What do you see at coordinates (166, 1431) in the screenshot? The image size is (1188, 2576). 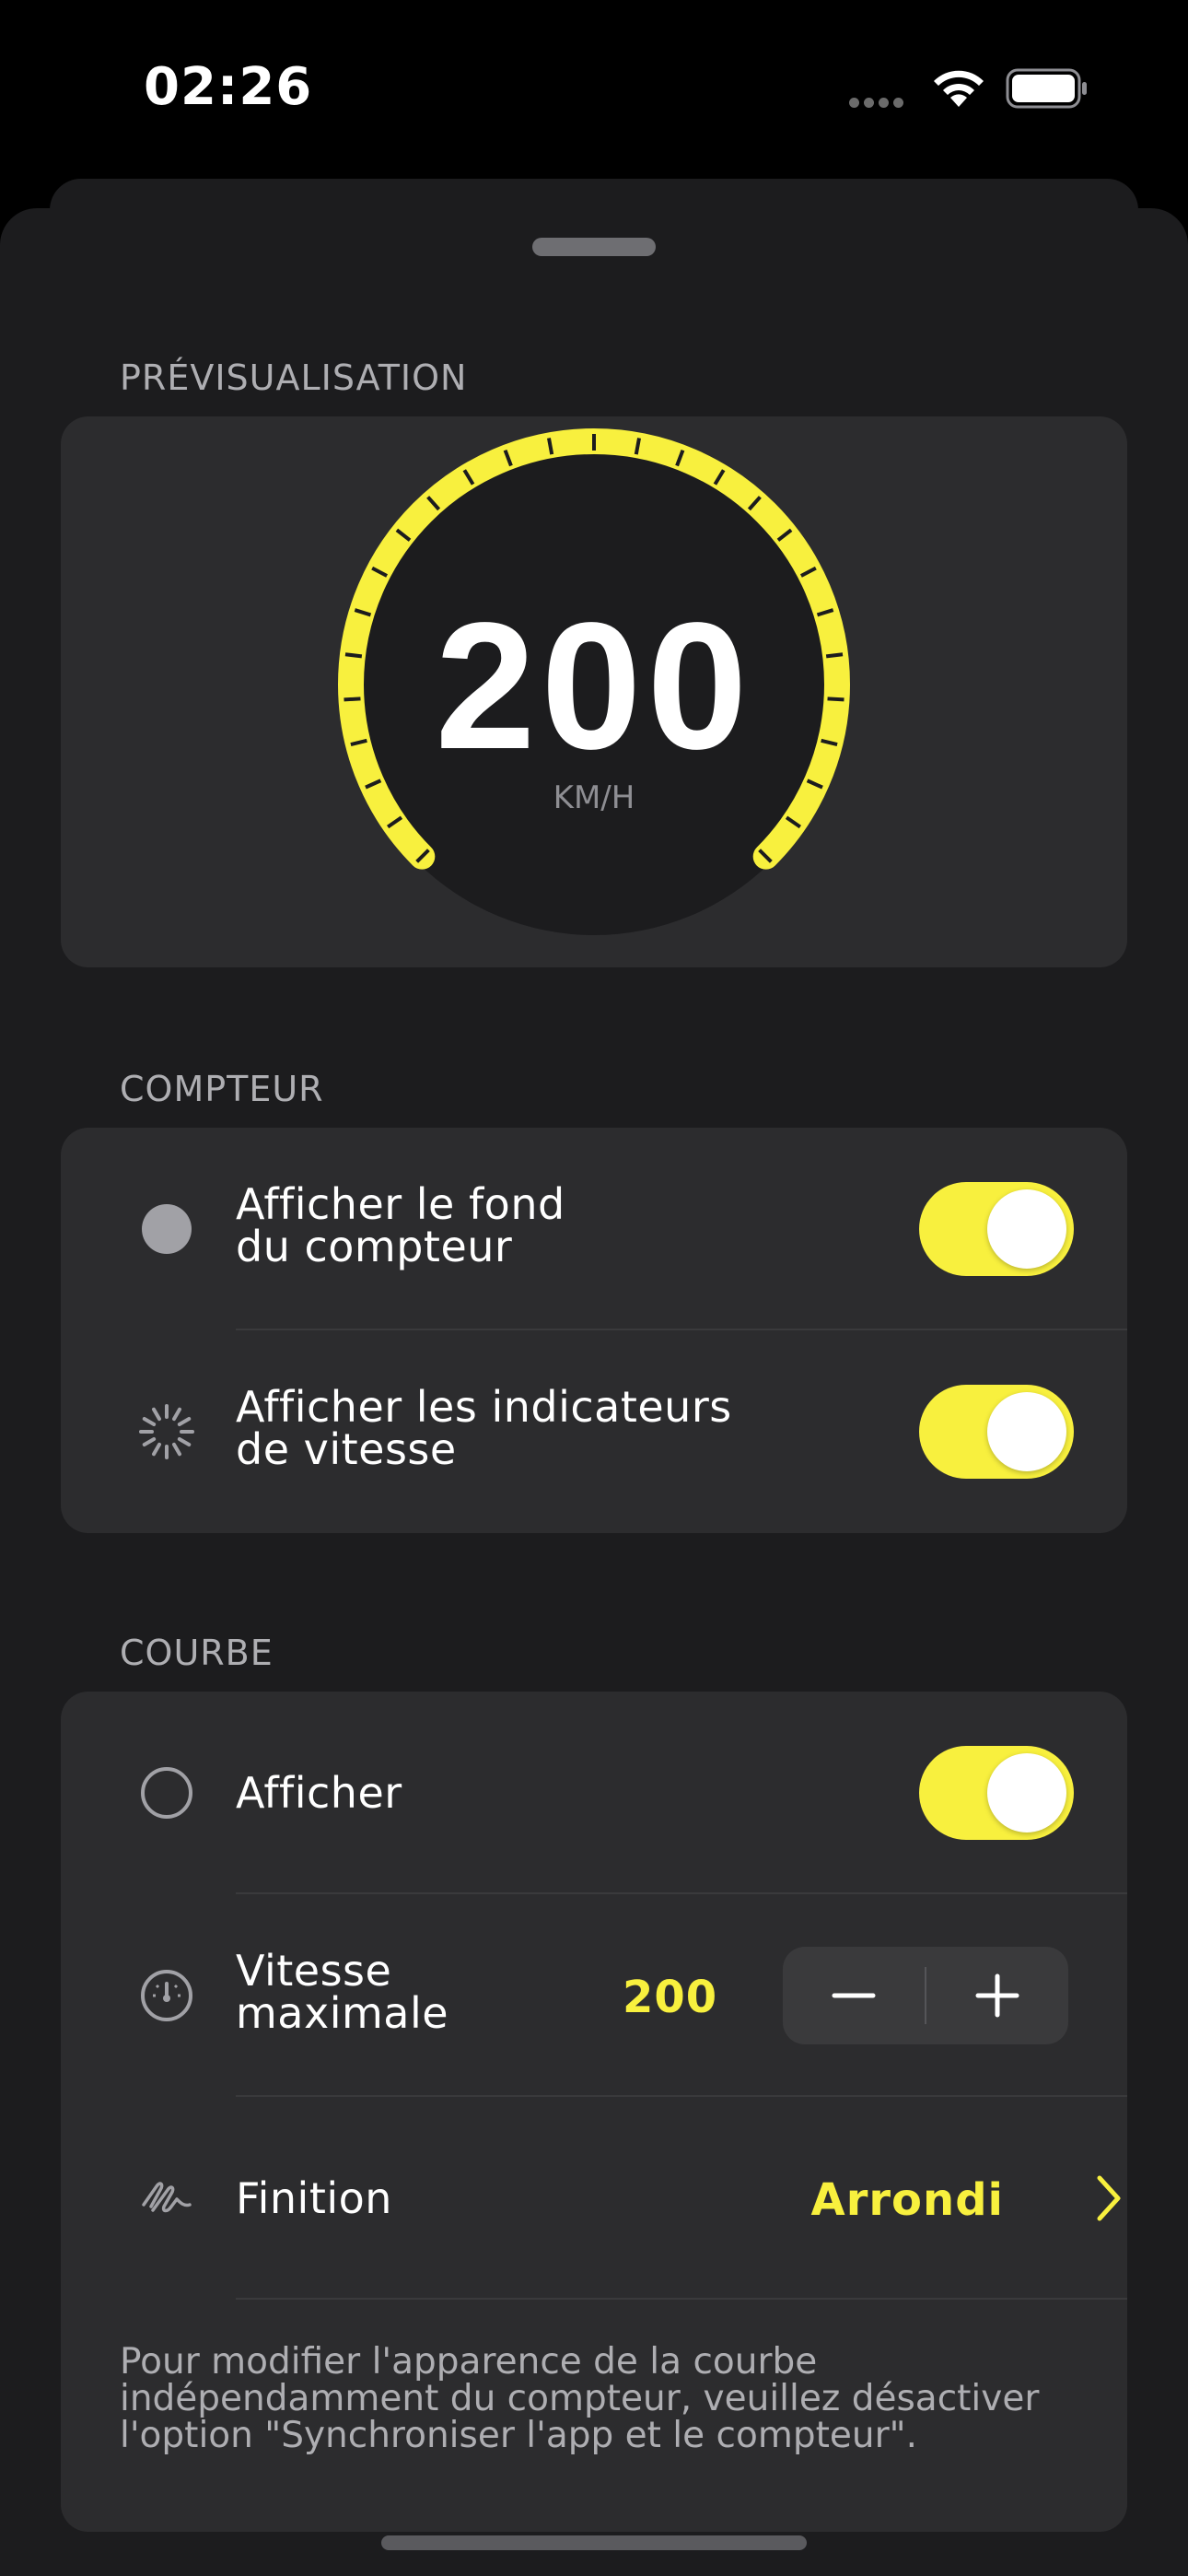 I see `tick-marks-icon` at bounding box center [166, 1431].